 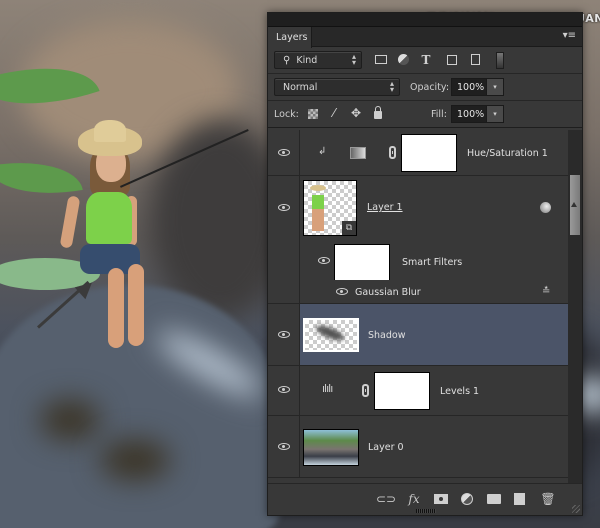 I want to click on thumb-legs, so click(x=318, y=220).